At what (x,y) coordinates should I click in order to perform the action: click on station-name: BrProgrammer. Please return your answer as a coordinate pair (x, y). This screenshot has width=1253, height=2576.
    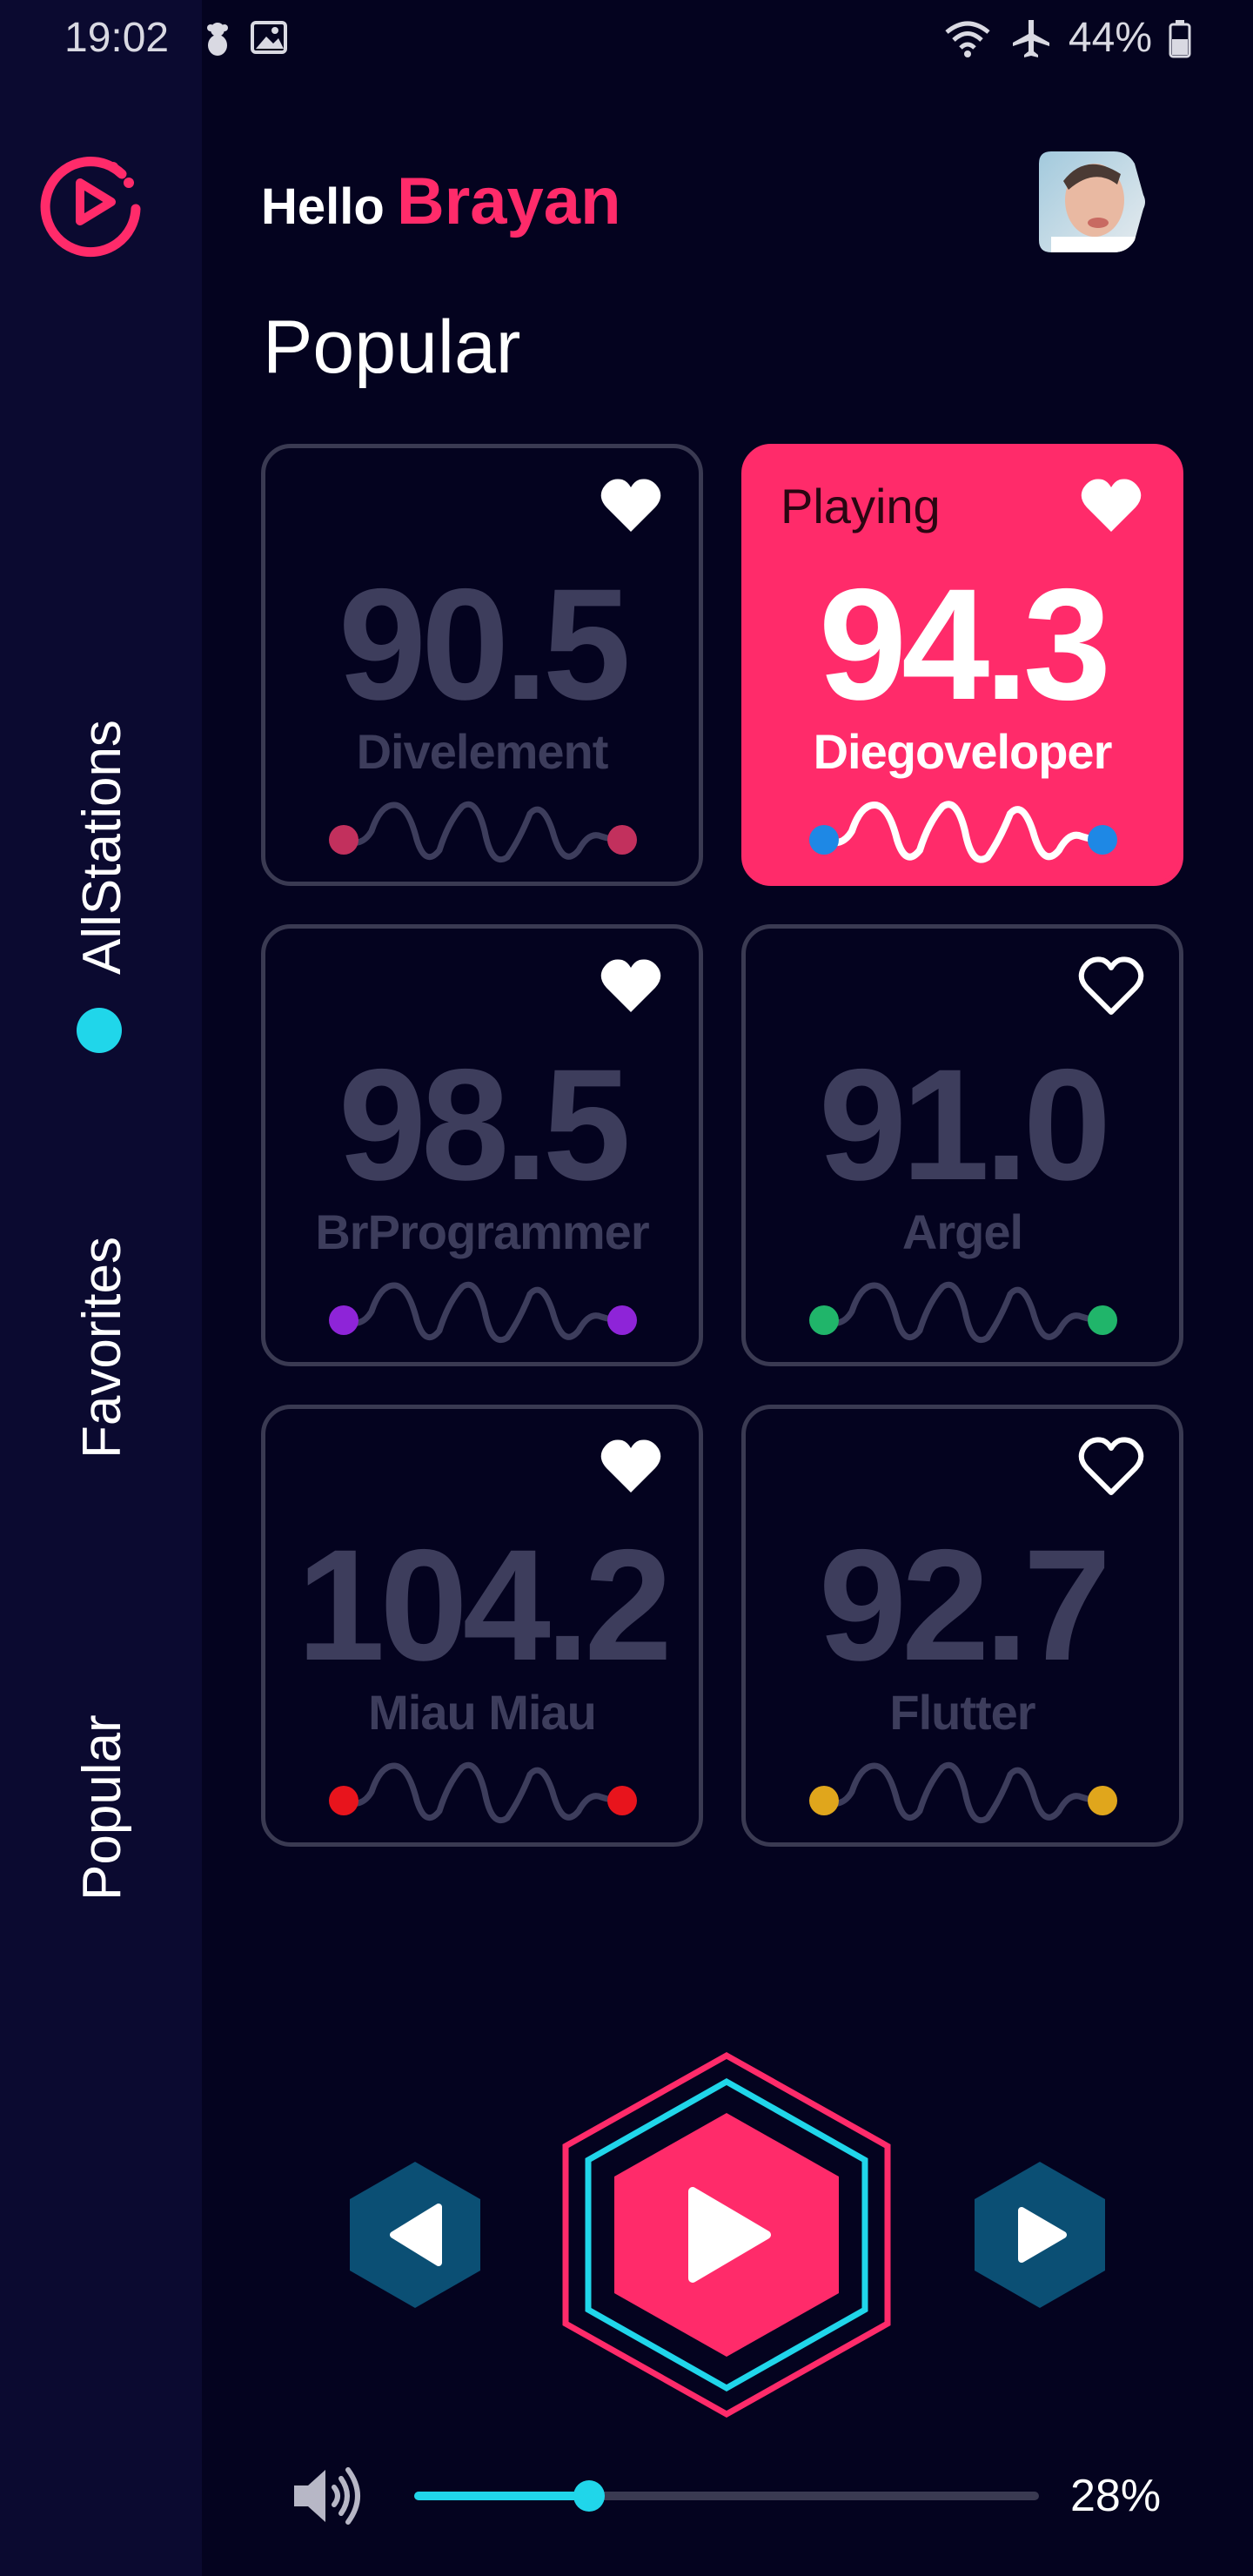
    Looking at the image, I should click on (482, 1231).